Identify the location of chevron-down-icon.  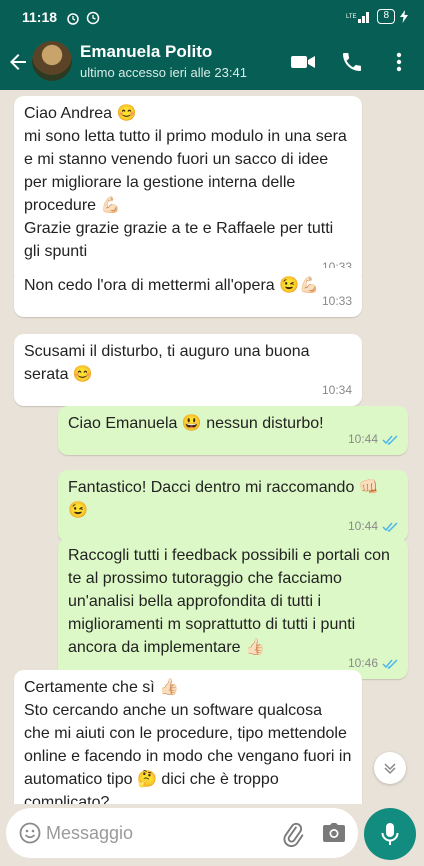
(390, 769).